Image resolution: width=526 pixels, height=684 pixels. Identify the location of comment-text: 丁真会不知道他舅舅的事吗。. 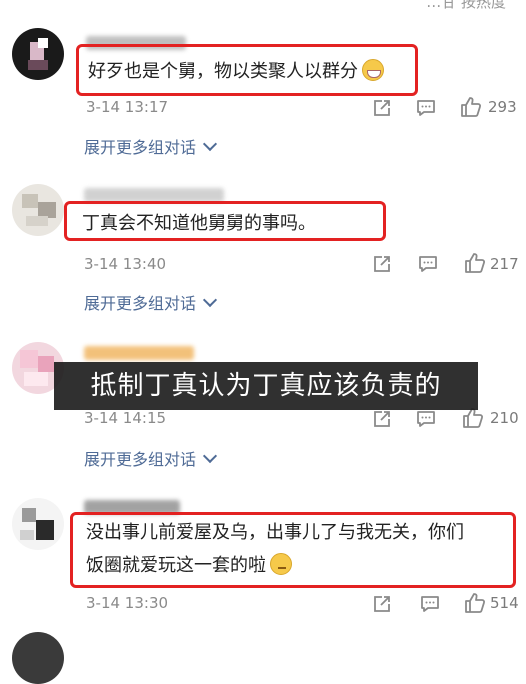
(199, 224).